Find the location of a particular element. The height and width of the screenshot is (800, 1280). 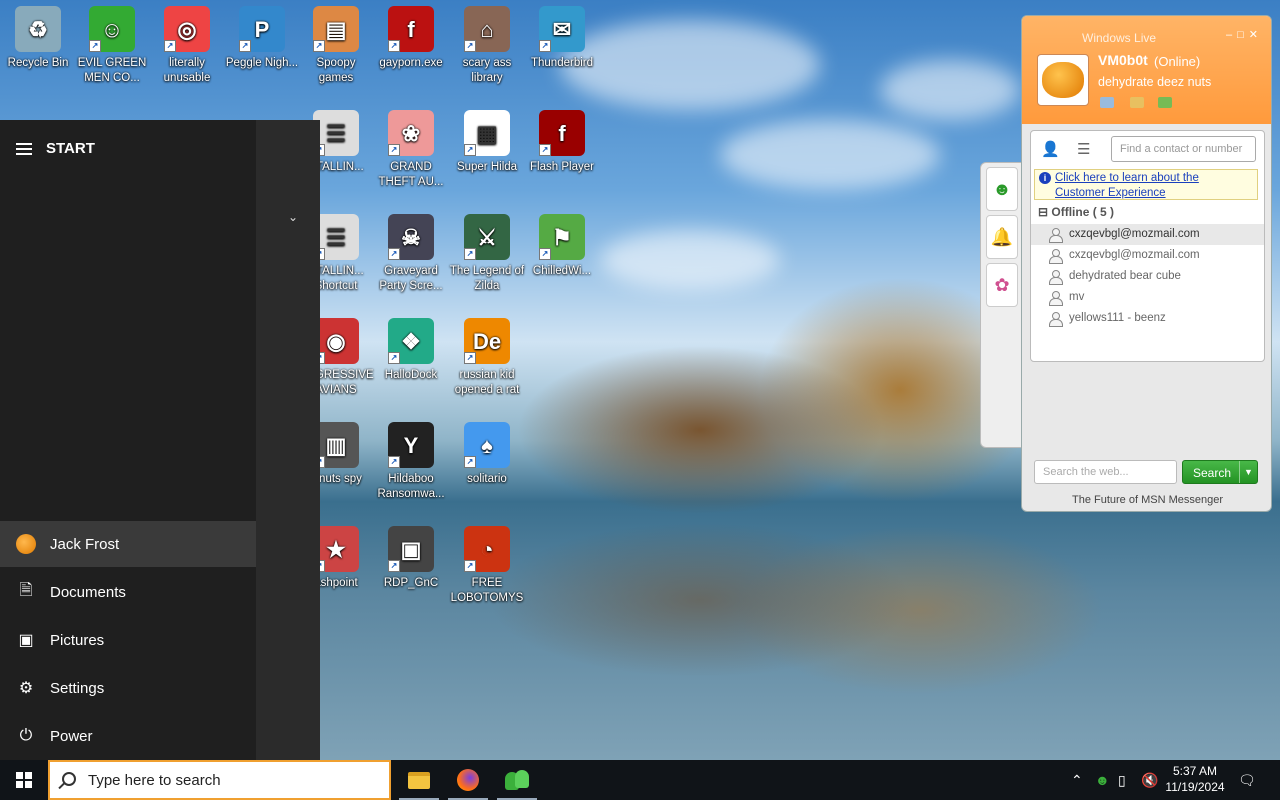

desktop-shortcut: ♻ Recycle Bin is located at coordinates (38, 38).